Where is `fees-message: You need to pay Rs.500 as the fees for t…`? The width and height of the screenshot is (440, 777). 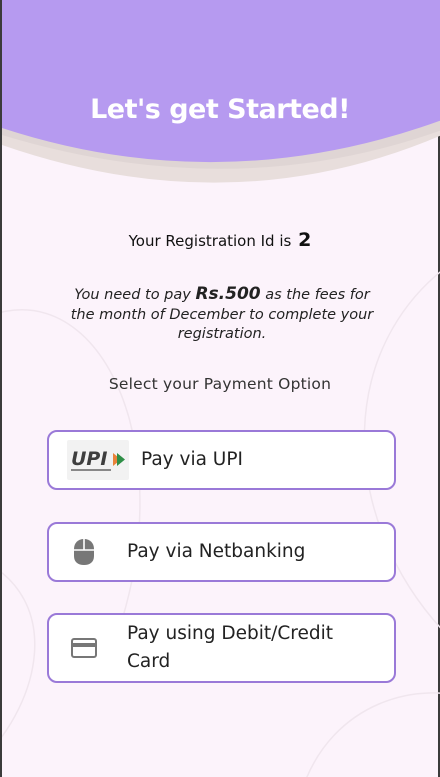 fees-message: You need to pay Rs.500 as the fees for t… is located at coordinates (222, 314).